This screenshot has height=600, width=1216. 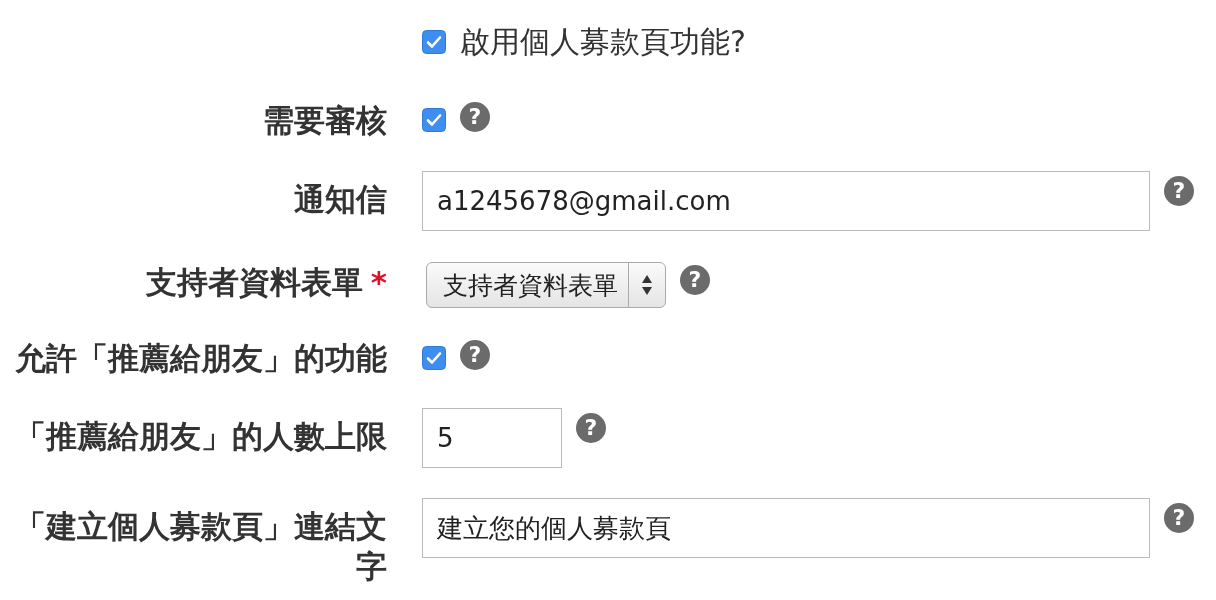 I want to click on field-label: 「推薦給朋友」的人數上限, so click(x=201, y=436).